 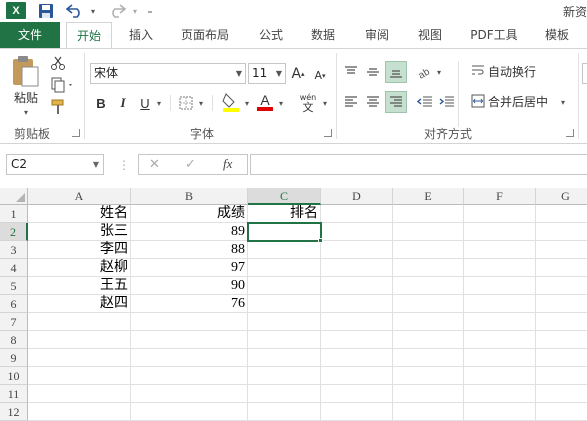 What do you see at coordinates (357, 340) in the screenshot?
I see `cell-d8` at bounding box center [357, 340].